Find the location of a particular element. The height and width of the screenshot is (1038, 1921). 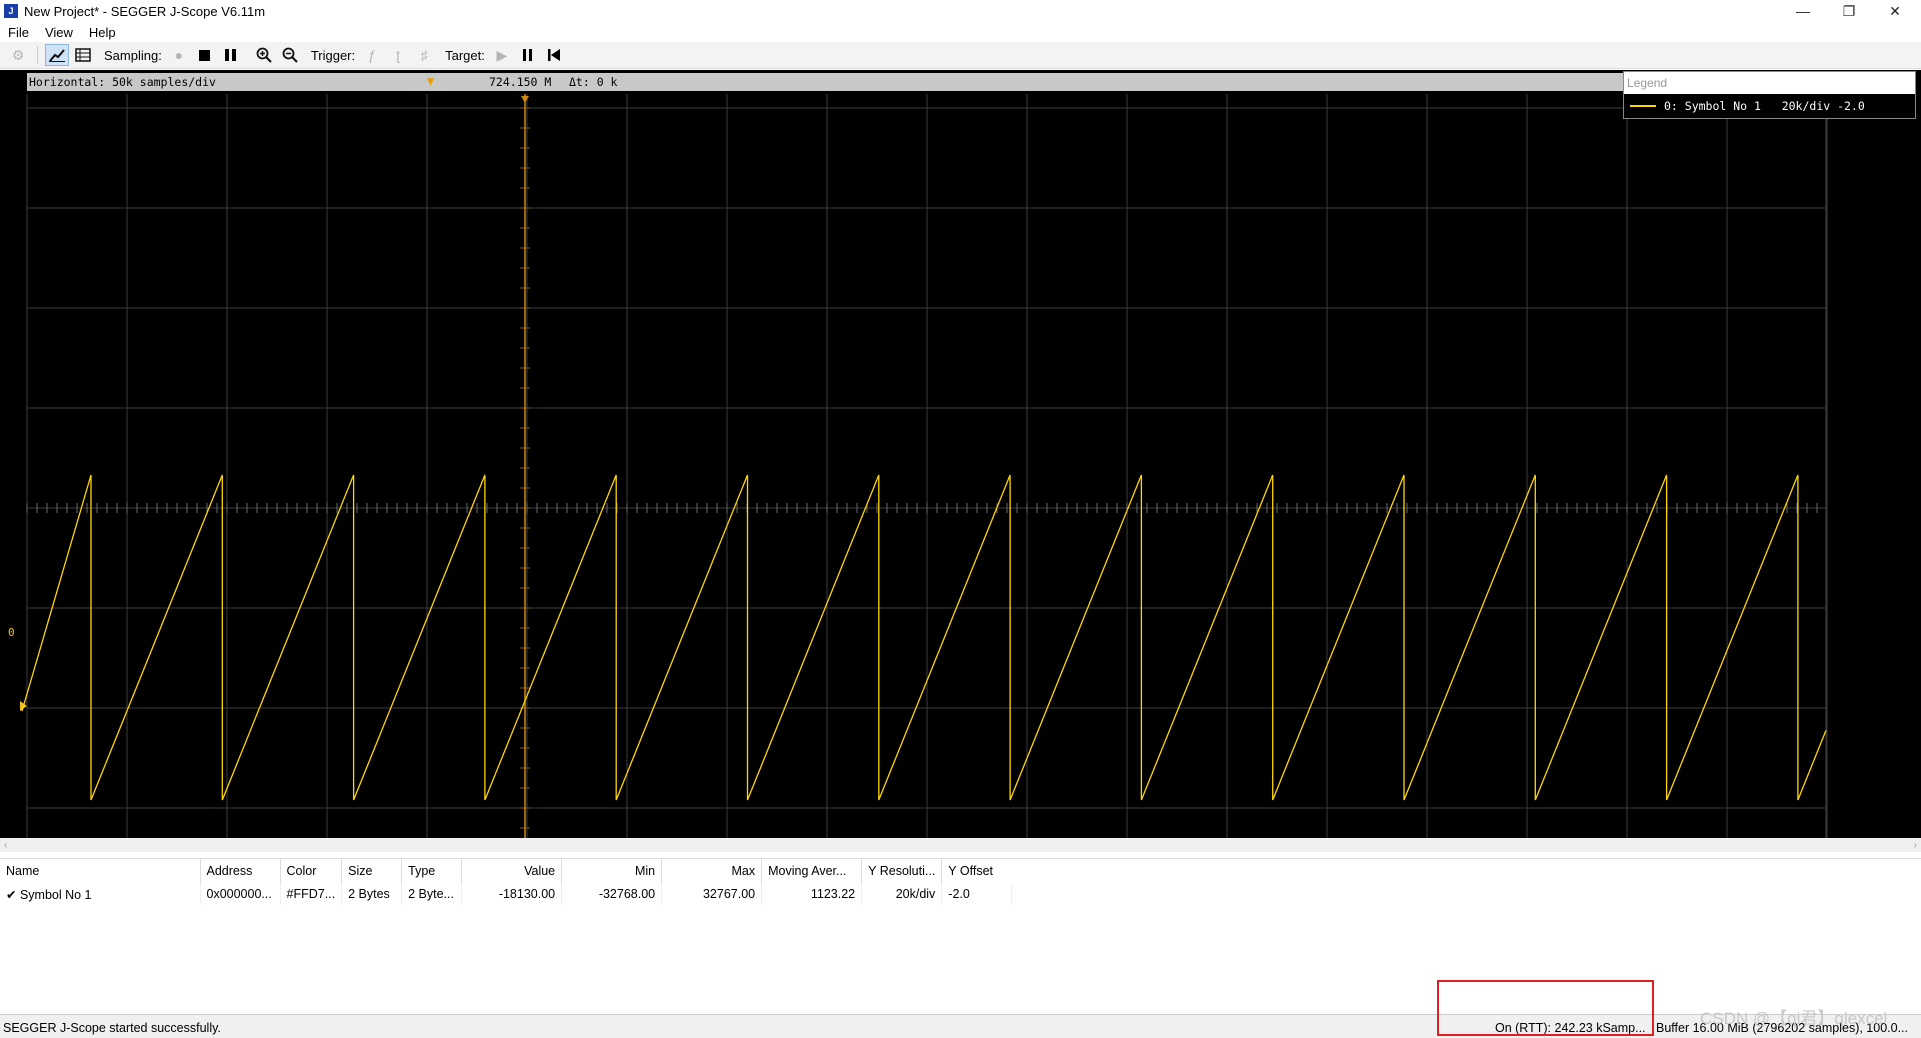

trigger-both-icon: ♯ is located at coordinates (424, 55).